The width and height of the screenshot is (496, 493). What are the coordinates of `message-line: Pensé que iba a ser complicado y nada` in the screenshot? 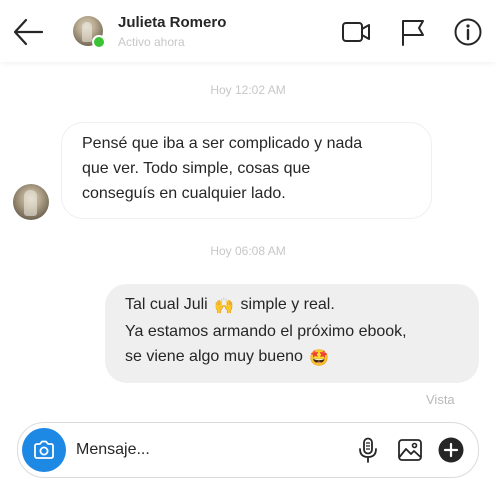 It's located at (222, 143).